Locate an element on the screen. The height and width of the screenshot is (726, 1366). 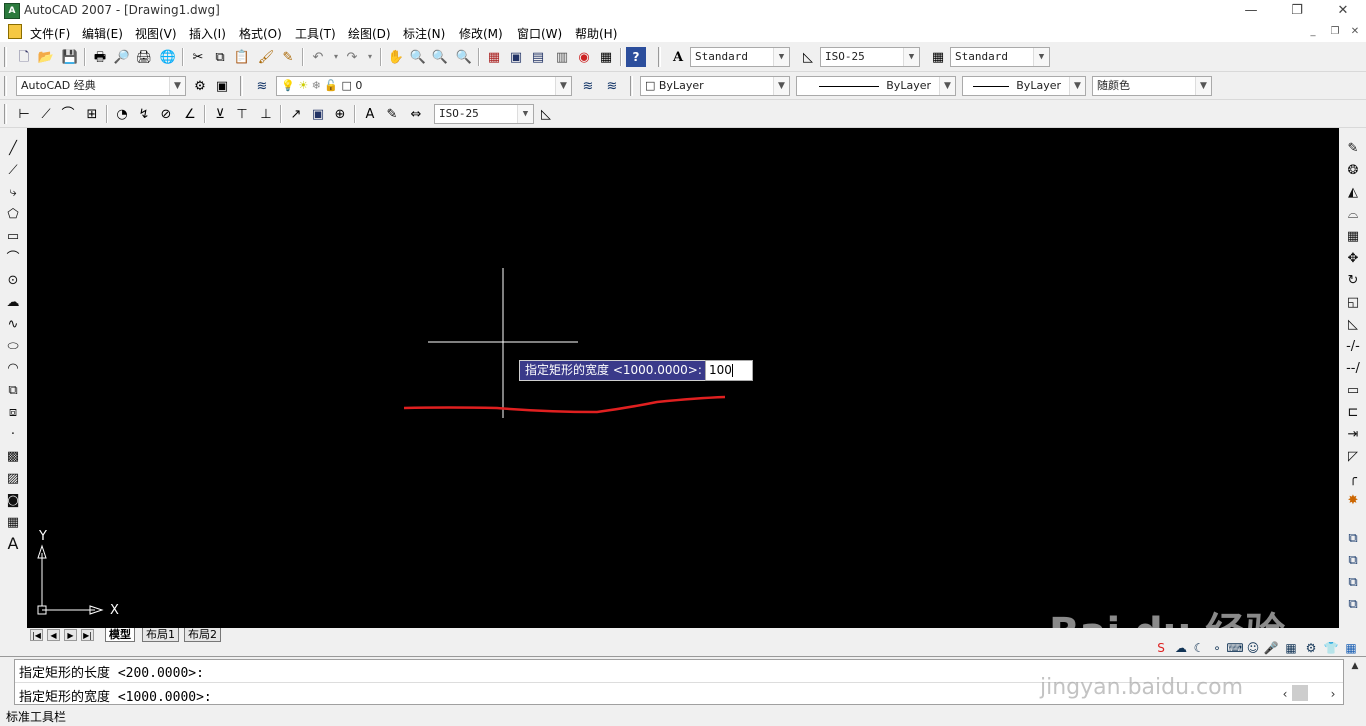
region-icon: ◙ is located at coordinates (13, 500).